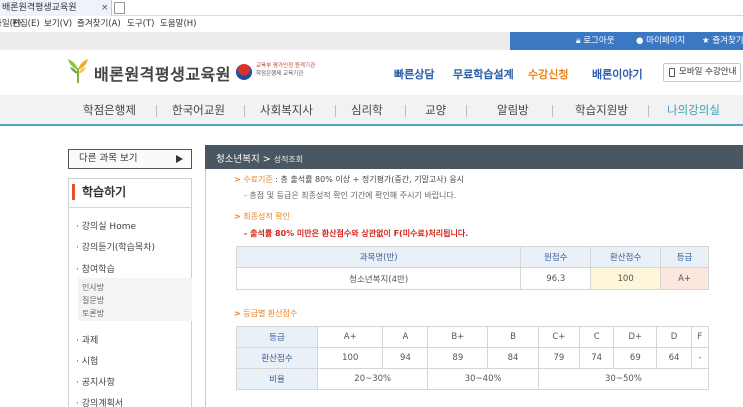 The width and height of the screenshot is (743, 407). Describe the element at coordinates (483, 74) in the screenshot. I see `free-study-plan-link: 무료학습설계` at that location.